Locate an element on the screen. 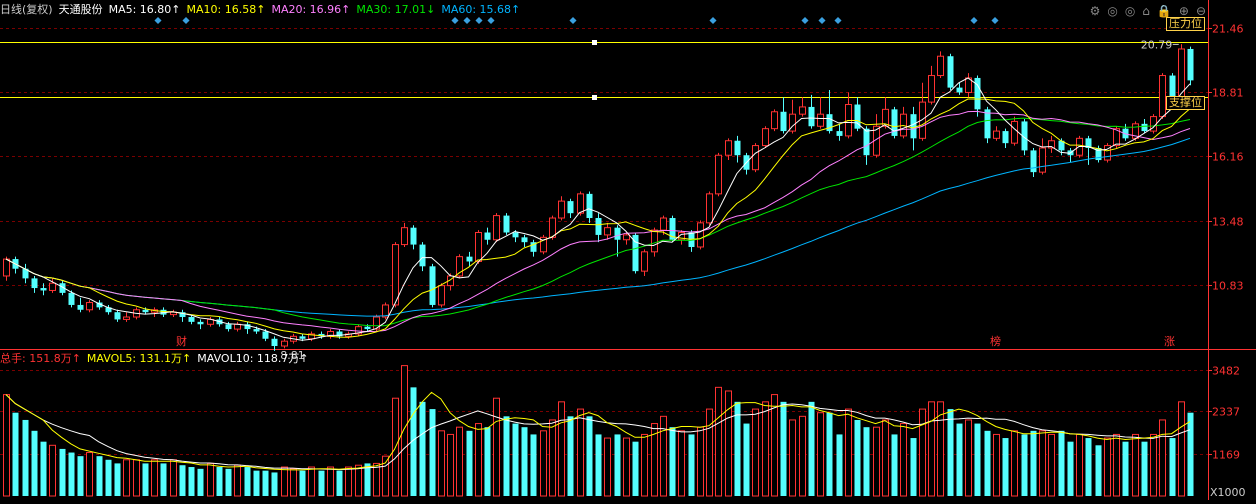  settings-icon: ⚙ is located at coordinates (1095, 11).